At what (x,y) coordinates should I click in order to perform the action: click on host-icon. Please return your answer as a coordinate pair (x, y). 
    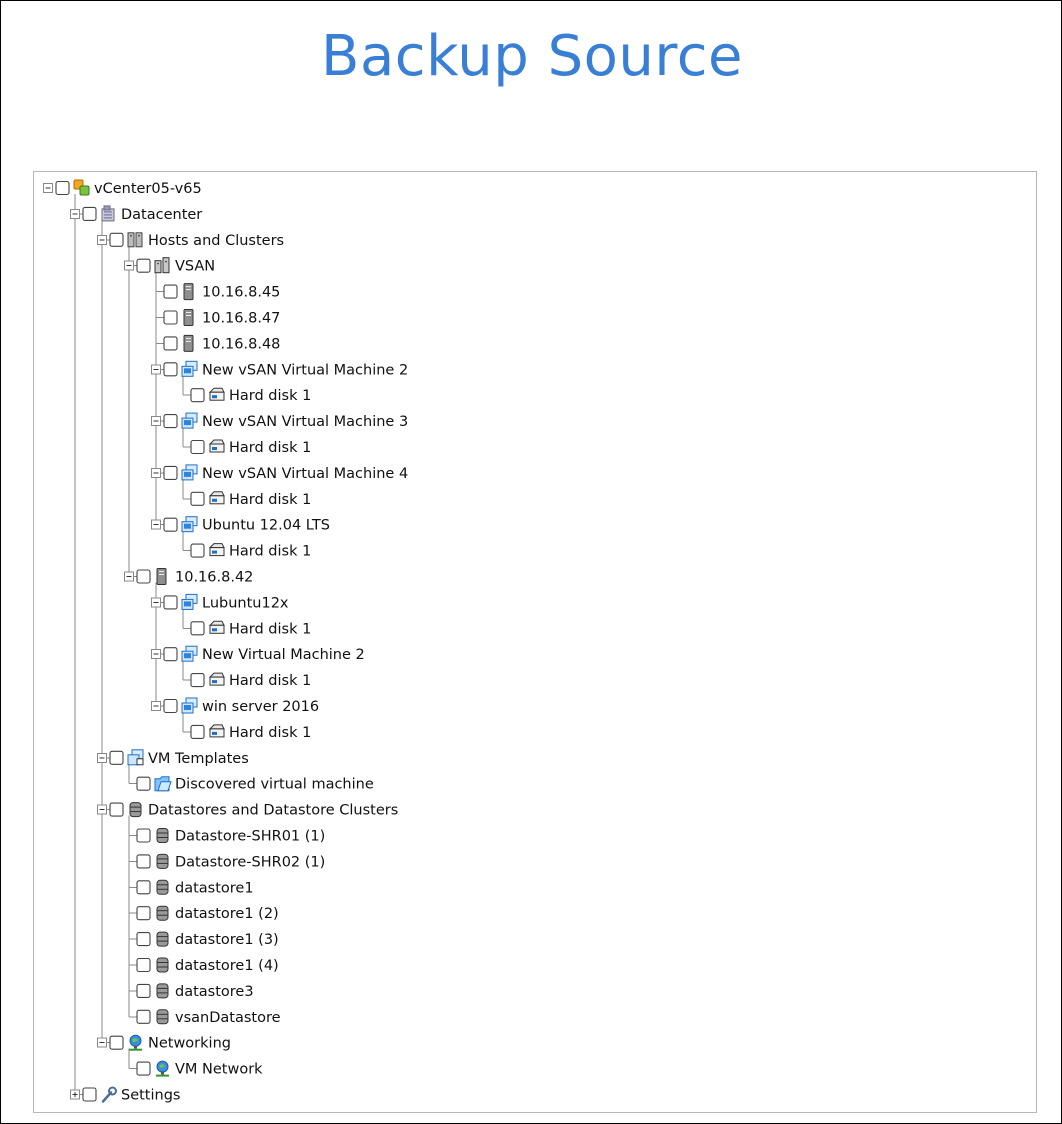
    Looking at the image, I should click on (188, 343).